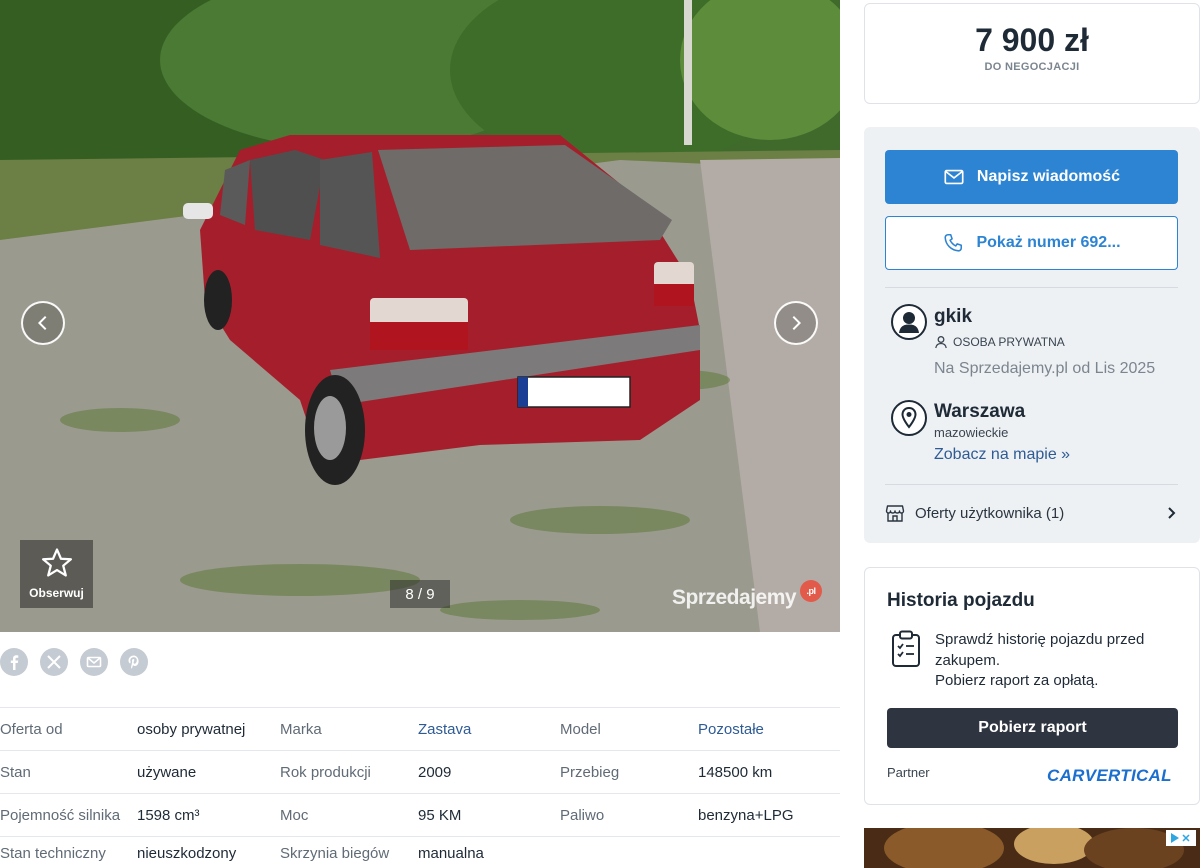 Image resolution: width=1200 pixels, height=868 pixels. Describe the element at coordinates (167, 772) in the screenshot. I see `parameter-value: używane` at that location.